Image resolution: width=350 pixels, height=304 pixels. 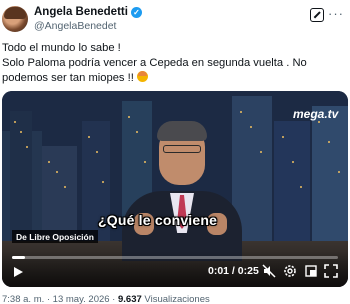 What do you see at coordinates (19, 257) in the screenshot?
I see `progress-fill` at bounding box center [19, 257].